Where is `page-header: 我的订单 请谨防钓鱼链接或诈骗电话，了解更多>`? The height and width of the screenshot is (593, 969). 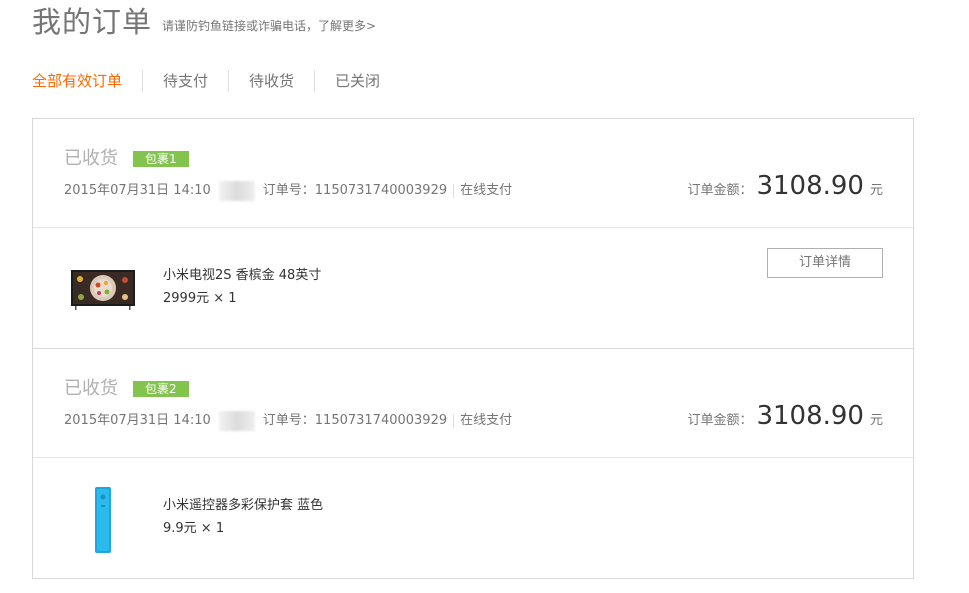
page-header: 我的订单 请谨防钓鱼链接或诈骗电话，了解更多> is located at coordinates (204, 20).